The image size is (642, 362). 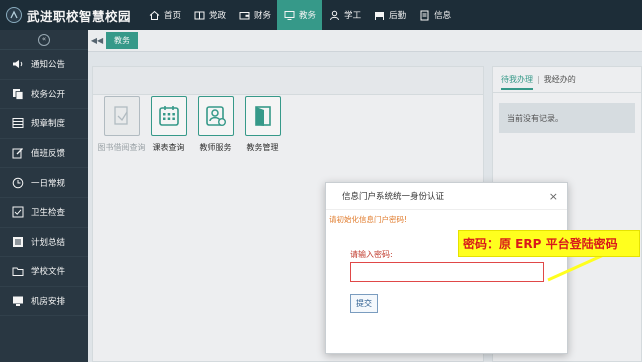 I want to click on close-icon: ×, so click(x=553, y=196).